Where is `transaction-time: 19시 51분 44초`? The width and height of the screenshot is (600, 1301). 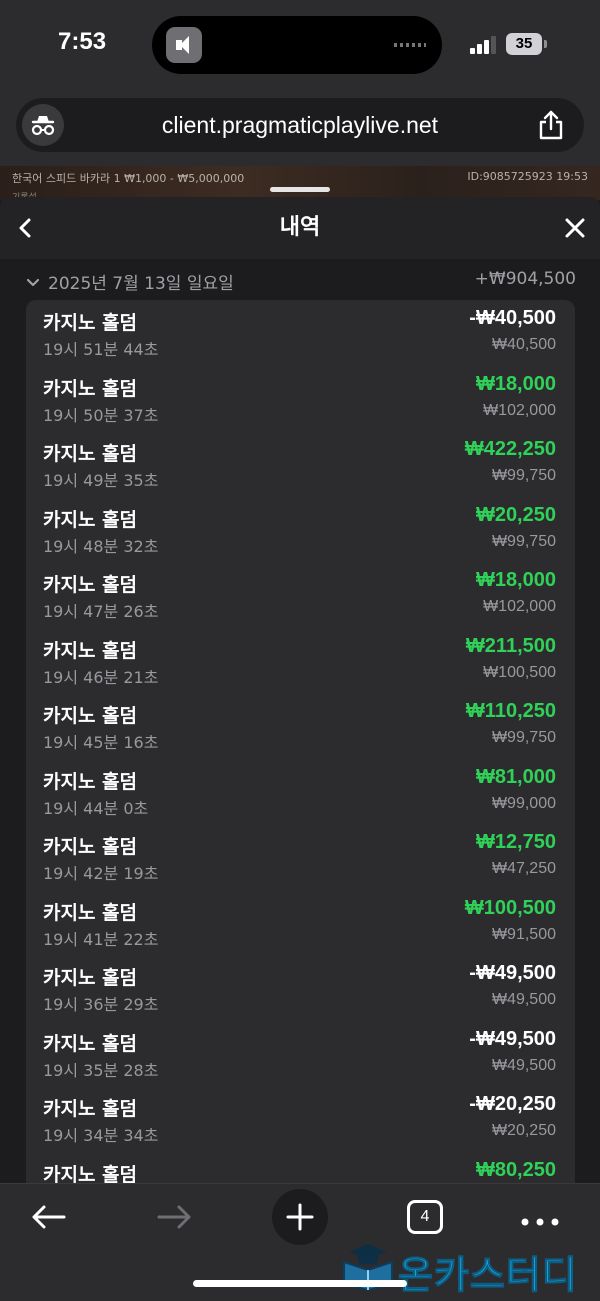 transaction-time: 19시 51분 44초 is located at coordinates (101, 349).